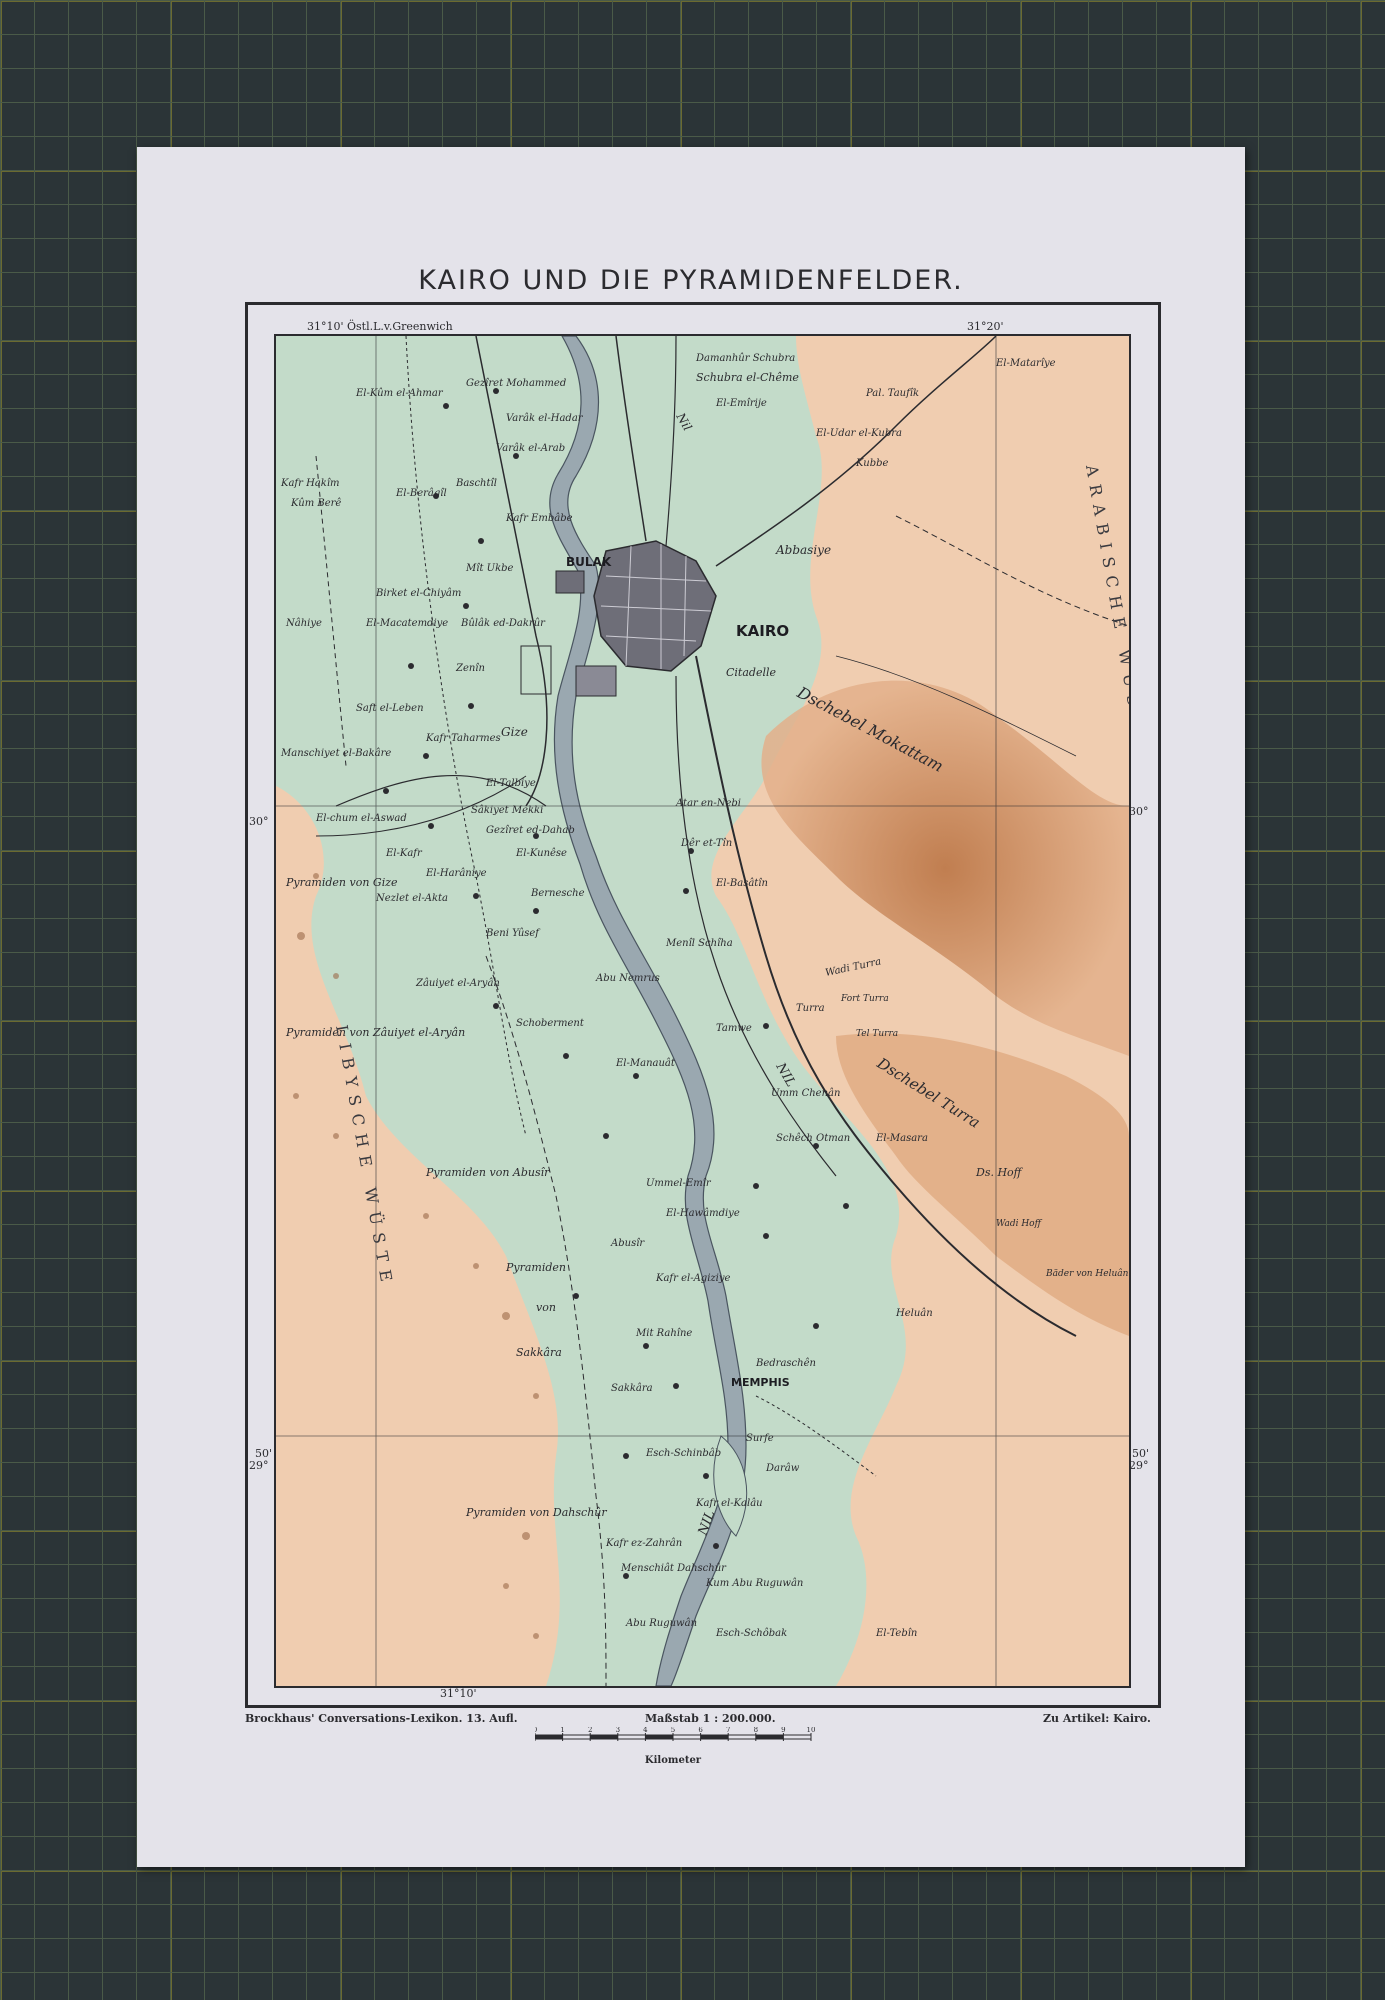 This screenshot has height=2000, width=1385. What do you see at coordinates (487, 1172) in the screenshot?
I see `label-pyramiden-abusir: Pyramiden von Abusîr` at bounding box center [487, 1172].